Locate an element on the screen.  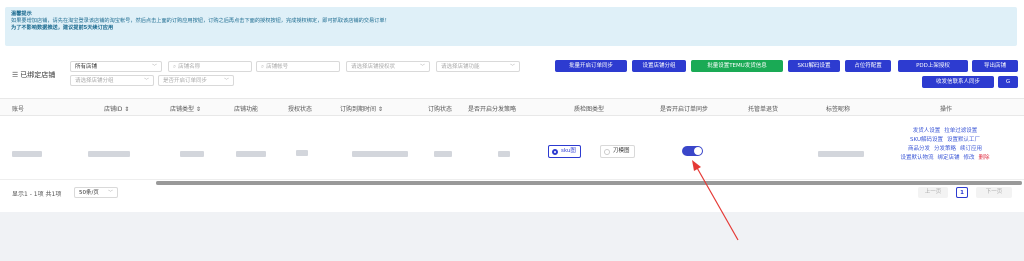
col-account: 账号 is located at coordinates (18, 109).